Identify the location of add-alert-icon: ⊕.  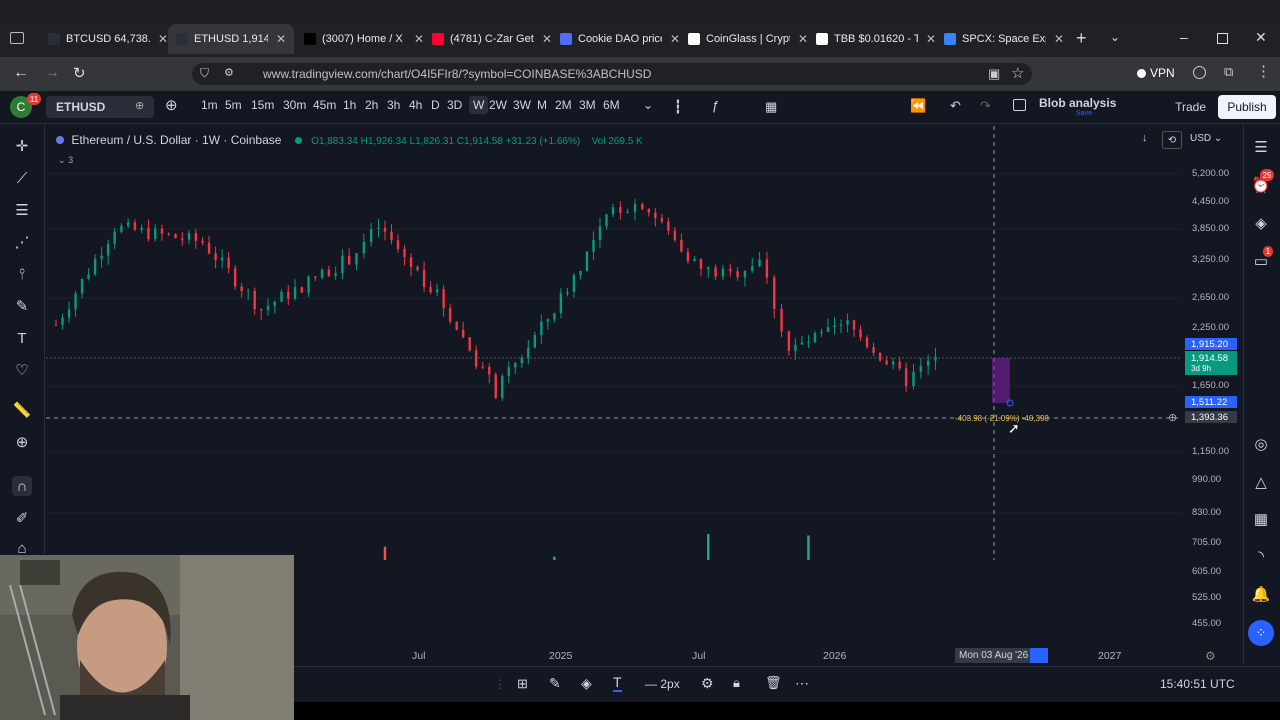
(1172, 417).